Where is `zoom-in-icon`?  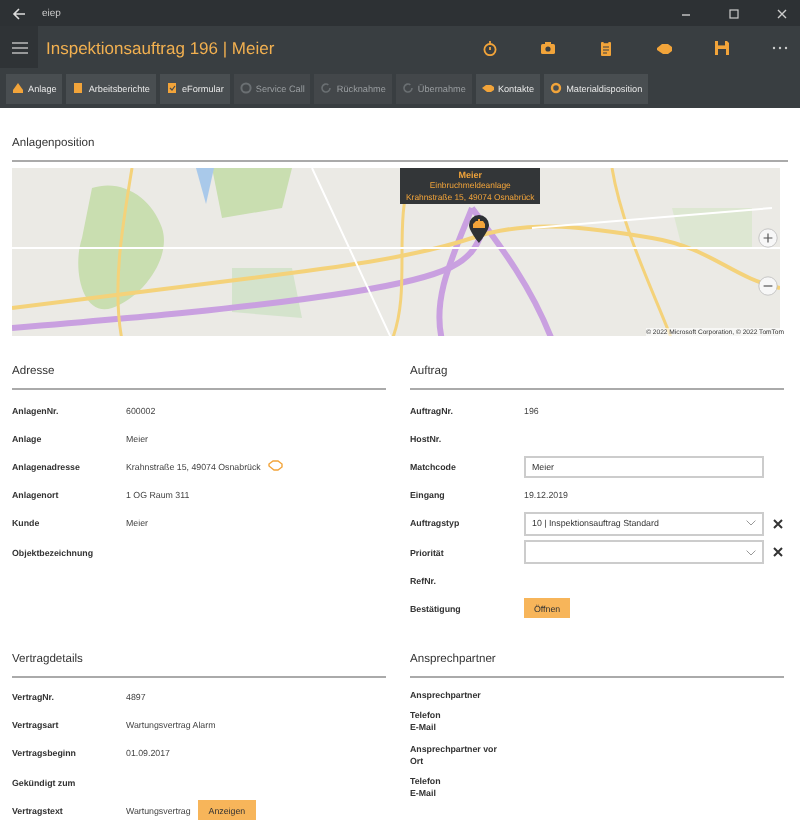
zoom-in-icon is located at coordinates (768, 238).